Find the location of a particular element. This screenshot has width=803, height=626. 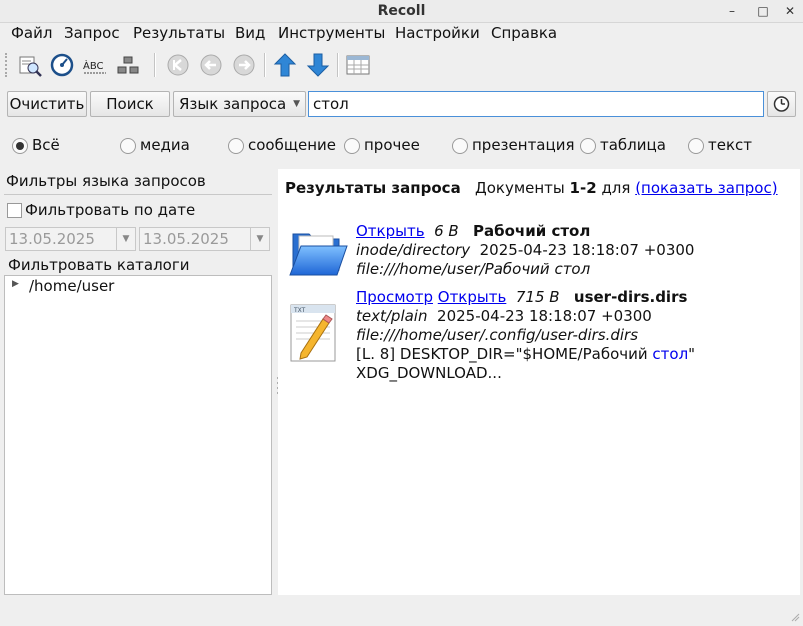

result-mime: text/plain is located at coordinates (392, 316).